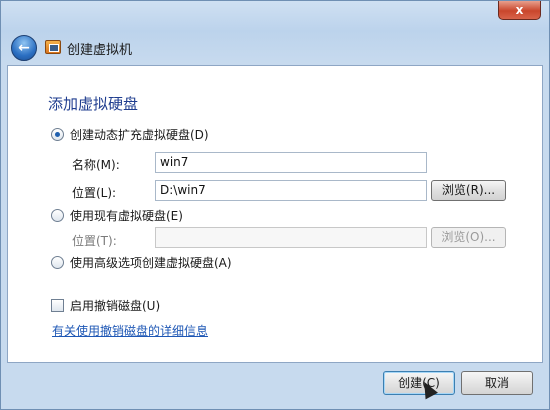 The image size is (550, 410). What do you see at coordinates (419, 383) in the screenshot?
I see `create-button: 创建(C)` at bounding box center [419, 383].